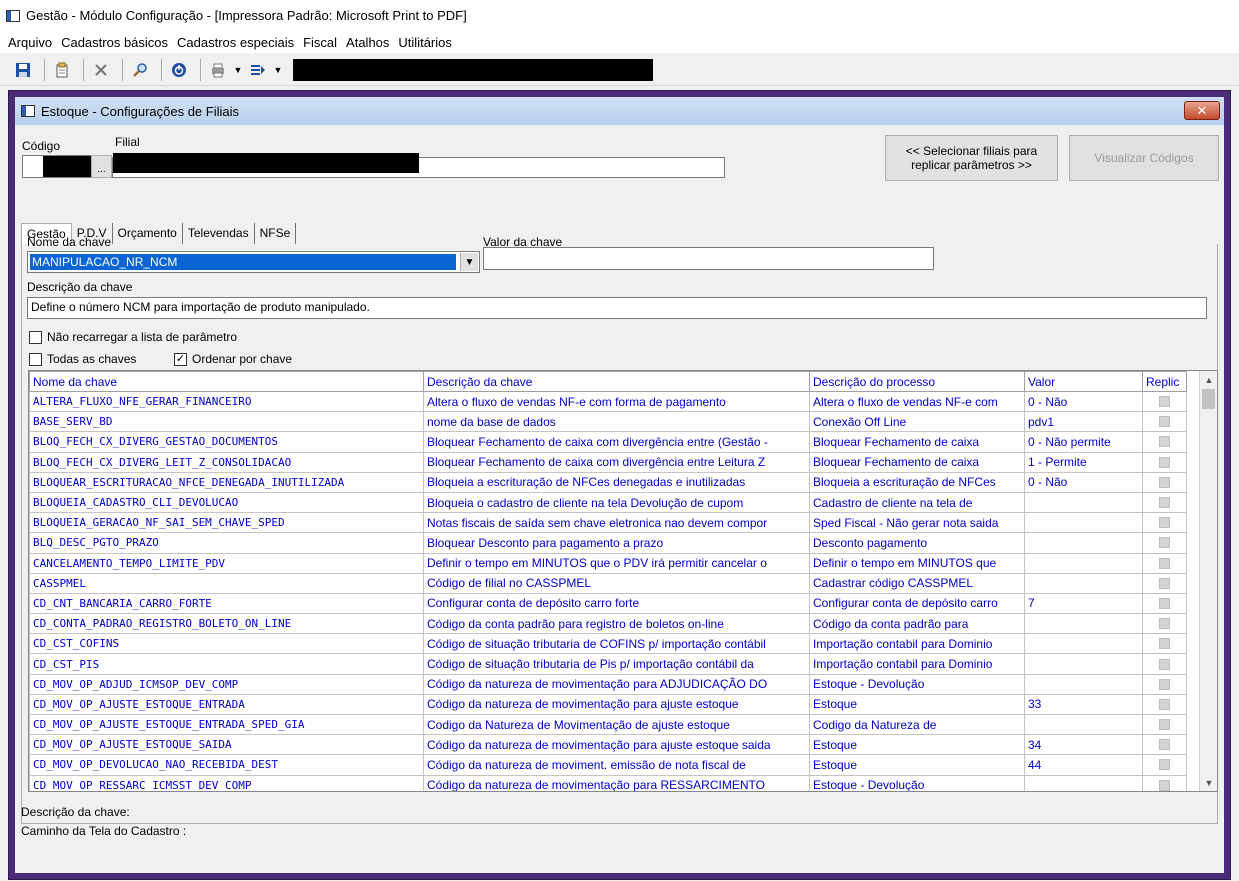 The image size is (1239, 881). I want to click on cell-key-description: nome da base de dados, so click(616, 422).